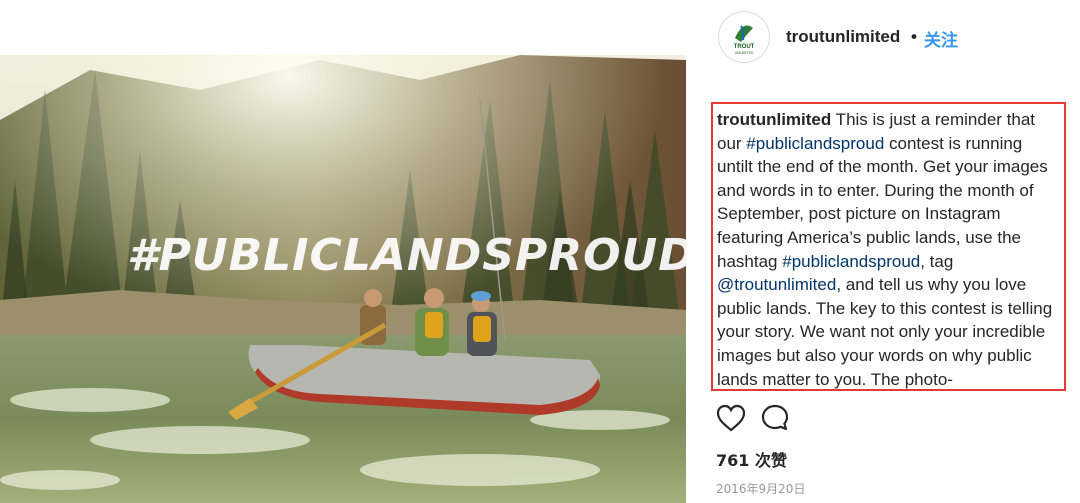  Describe the element at coordinates (937, 261) in the screenshot. I see `caption-text: , tag` at that location.